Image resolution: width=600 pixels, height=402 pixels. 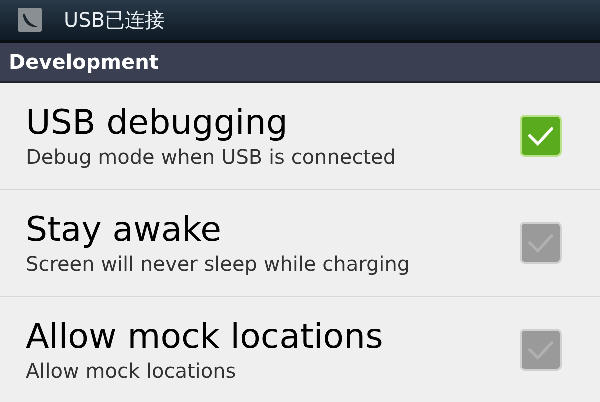 What do you see at coordinates (115, 20) in the screenshot?
I see `notification-text: USB已连接` at bounding box center [115, 20].